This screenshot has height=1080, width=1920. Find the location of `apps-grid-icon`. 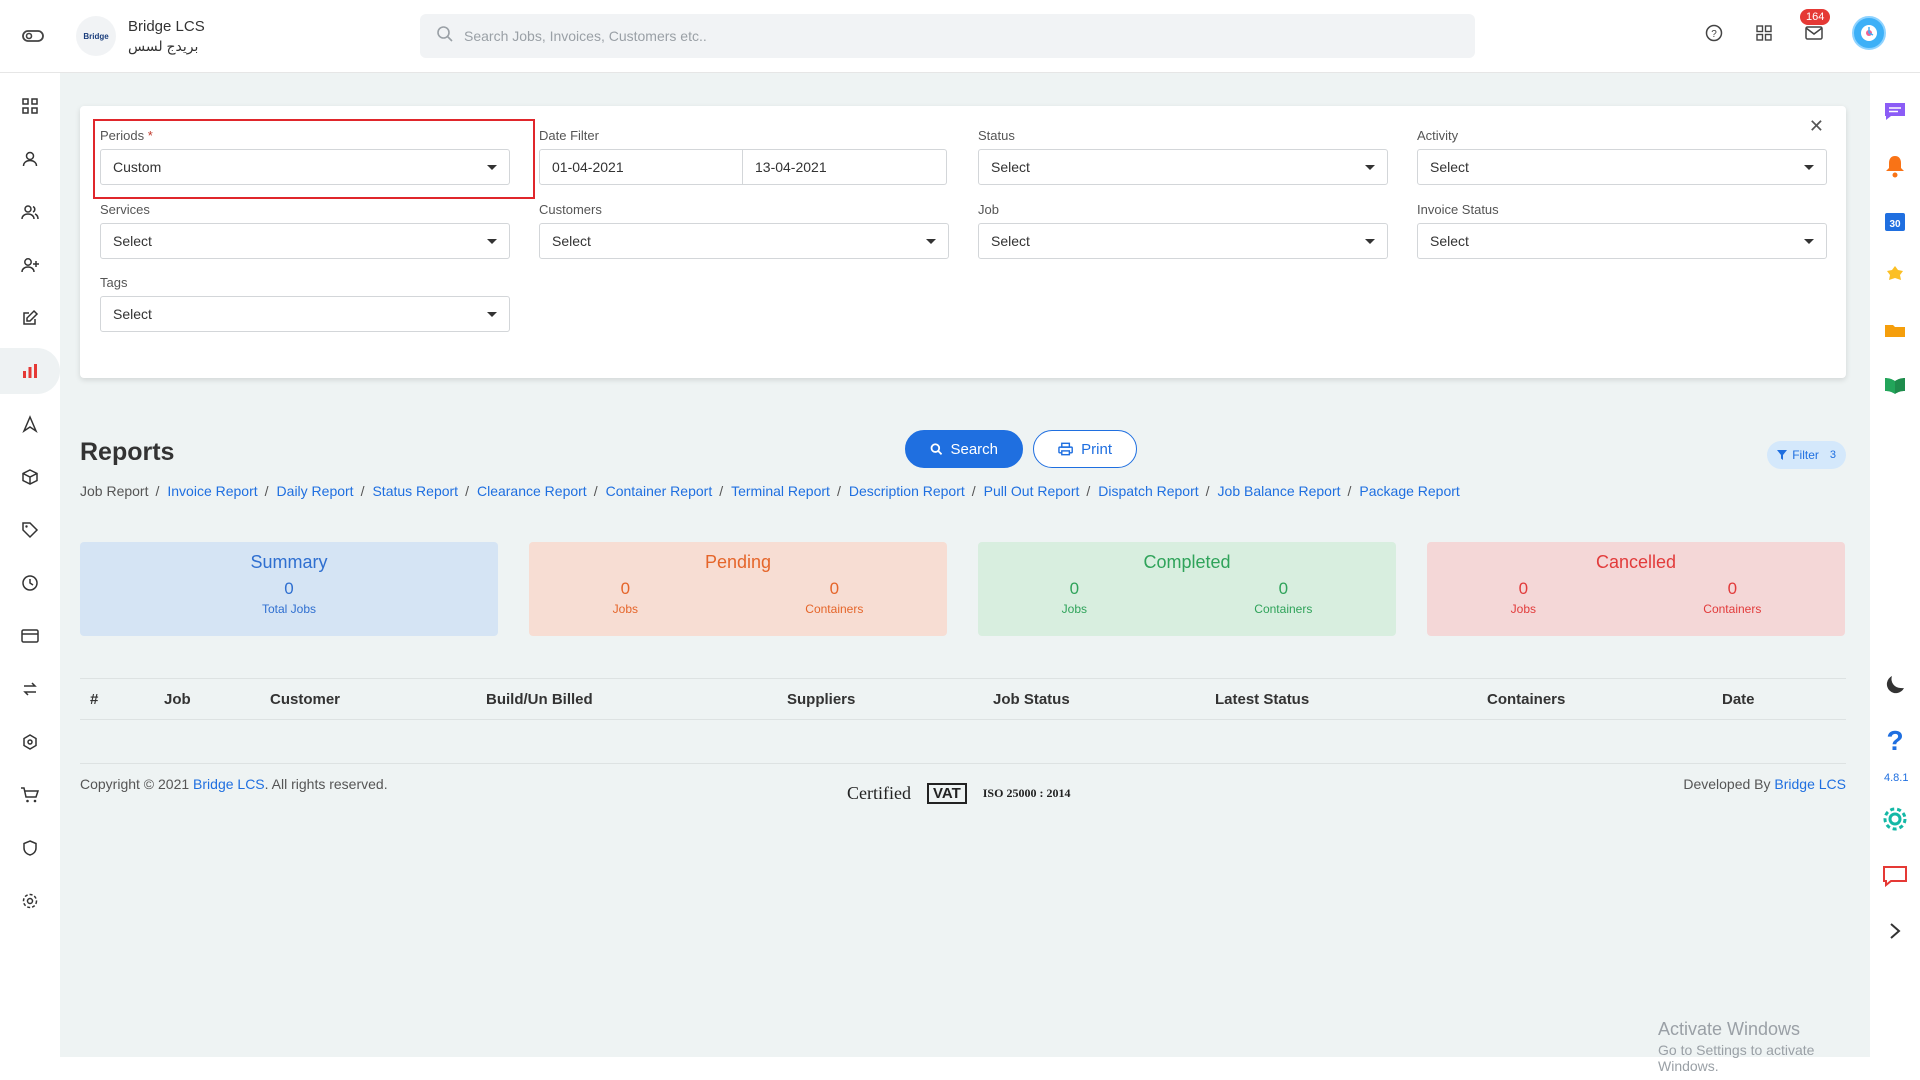

apps-grid-icon is located at coordinates (1764, 33).